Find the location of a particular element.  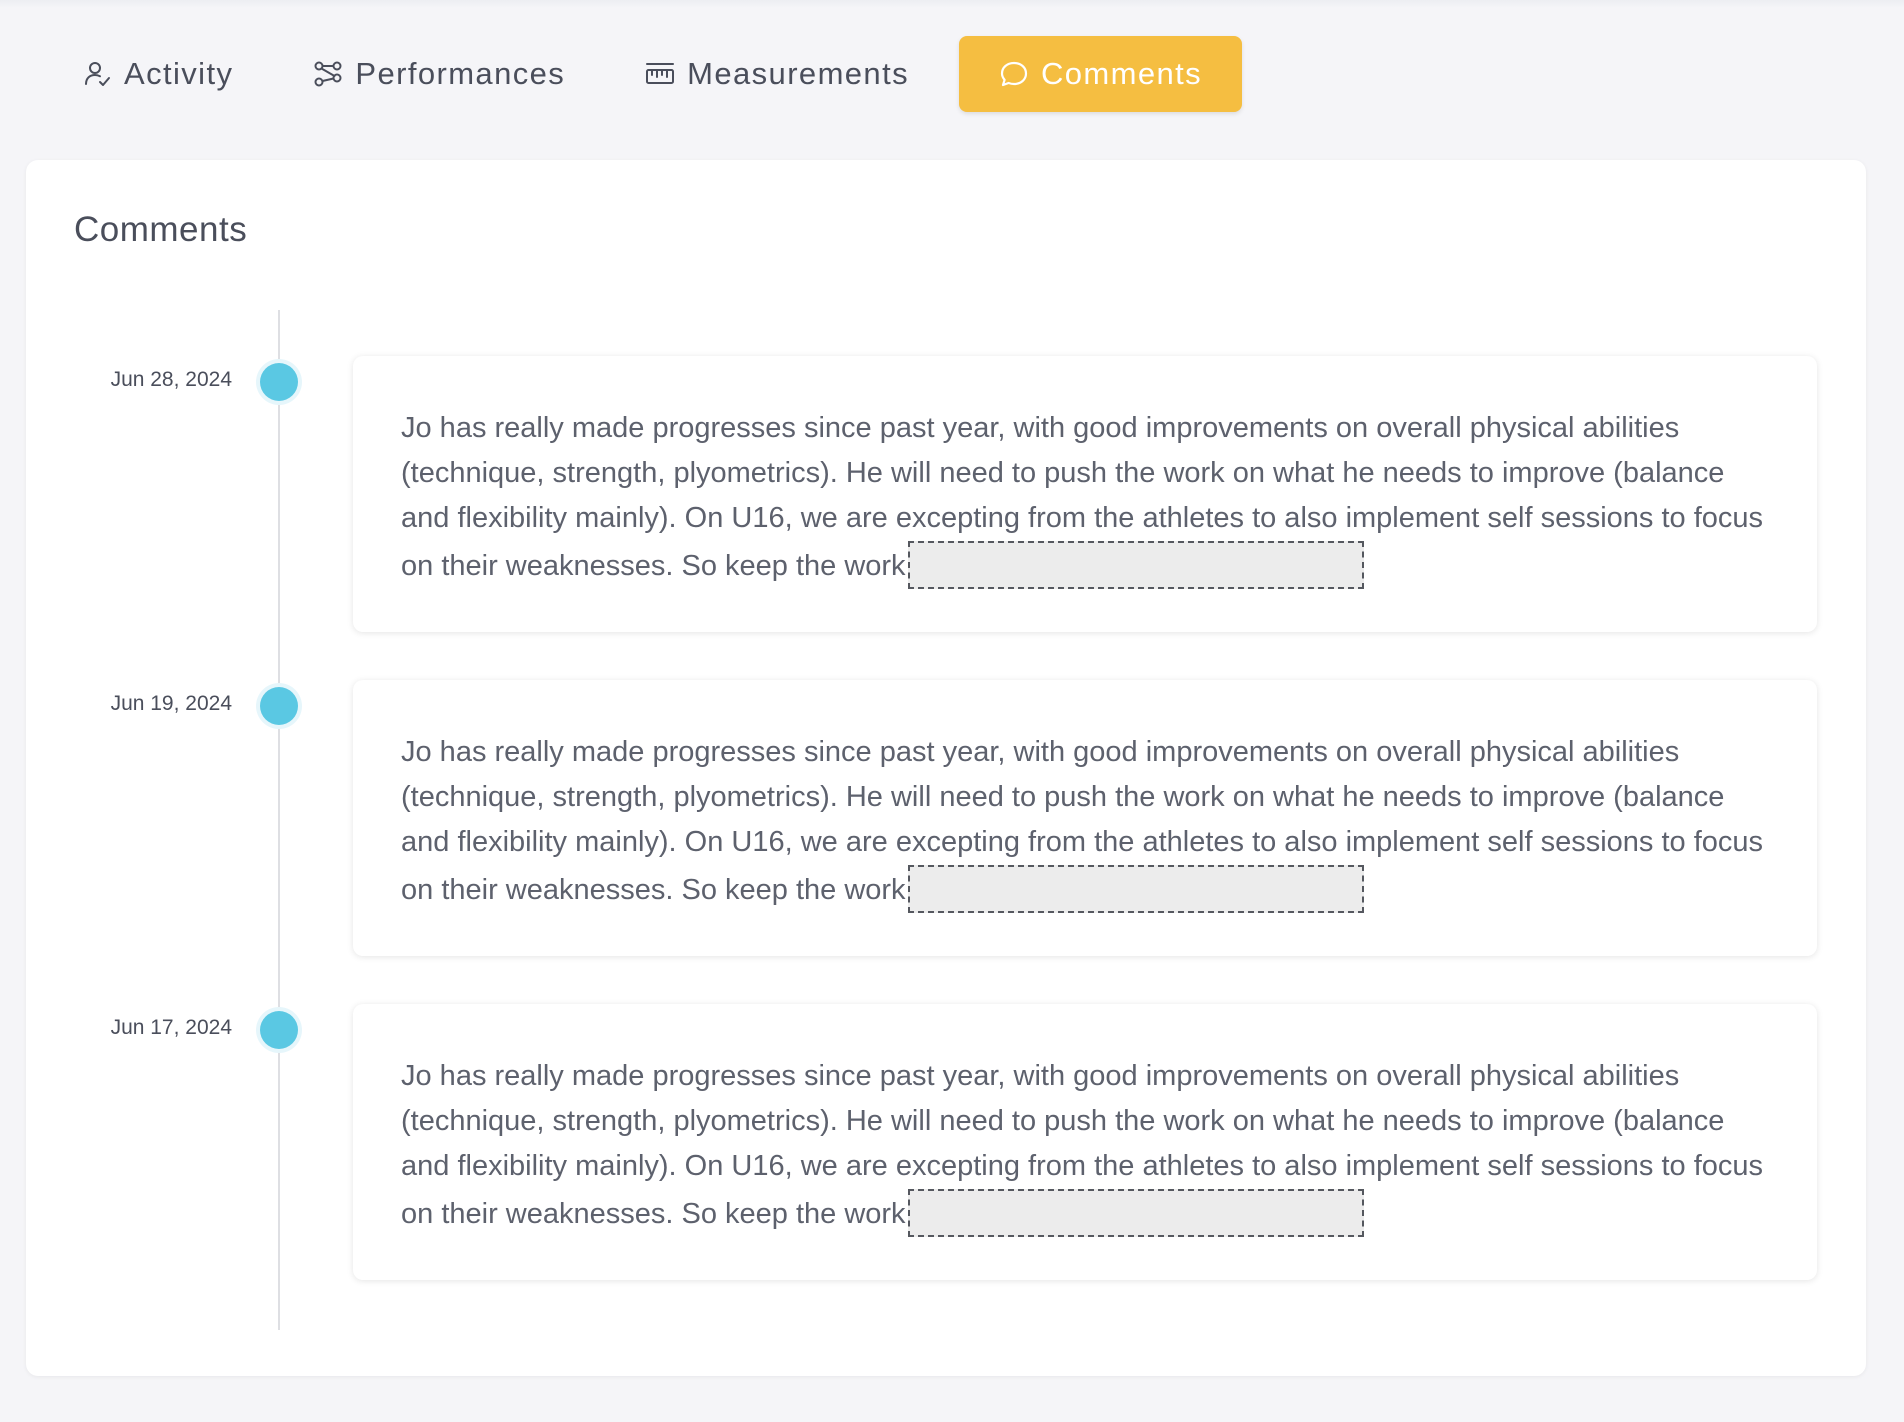

ruler-icon is located at coordinates (660, 74).